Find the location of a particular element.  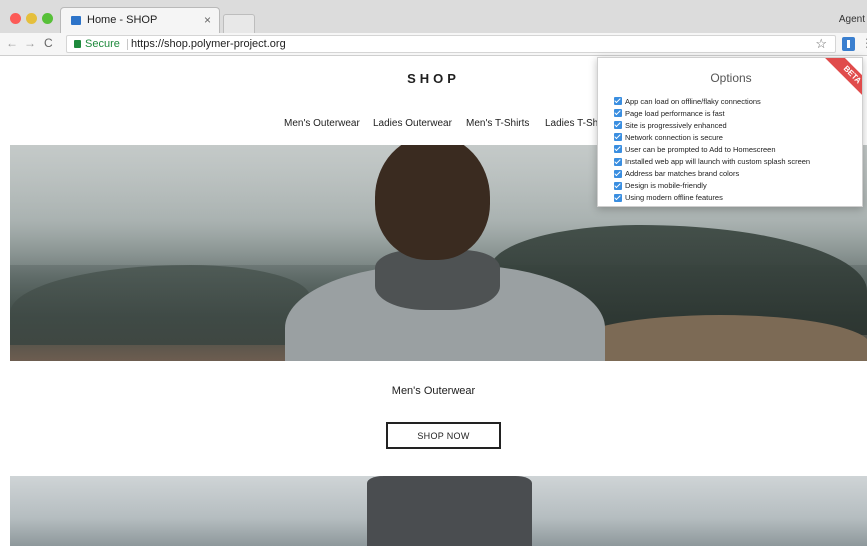

section-title: Men's Outerwear is located at coordinates (433, 391).